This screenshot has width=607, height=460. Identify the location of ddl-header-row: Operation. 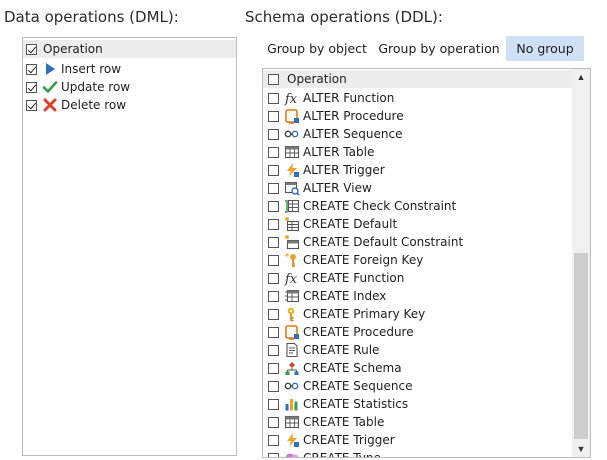
(417, 79).